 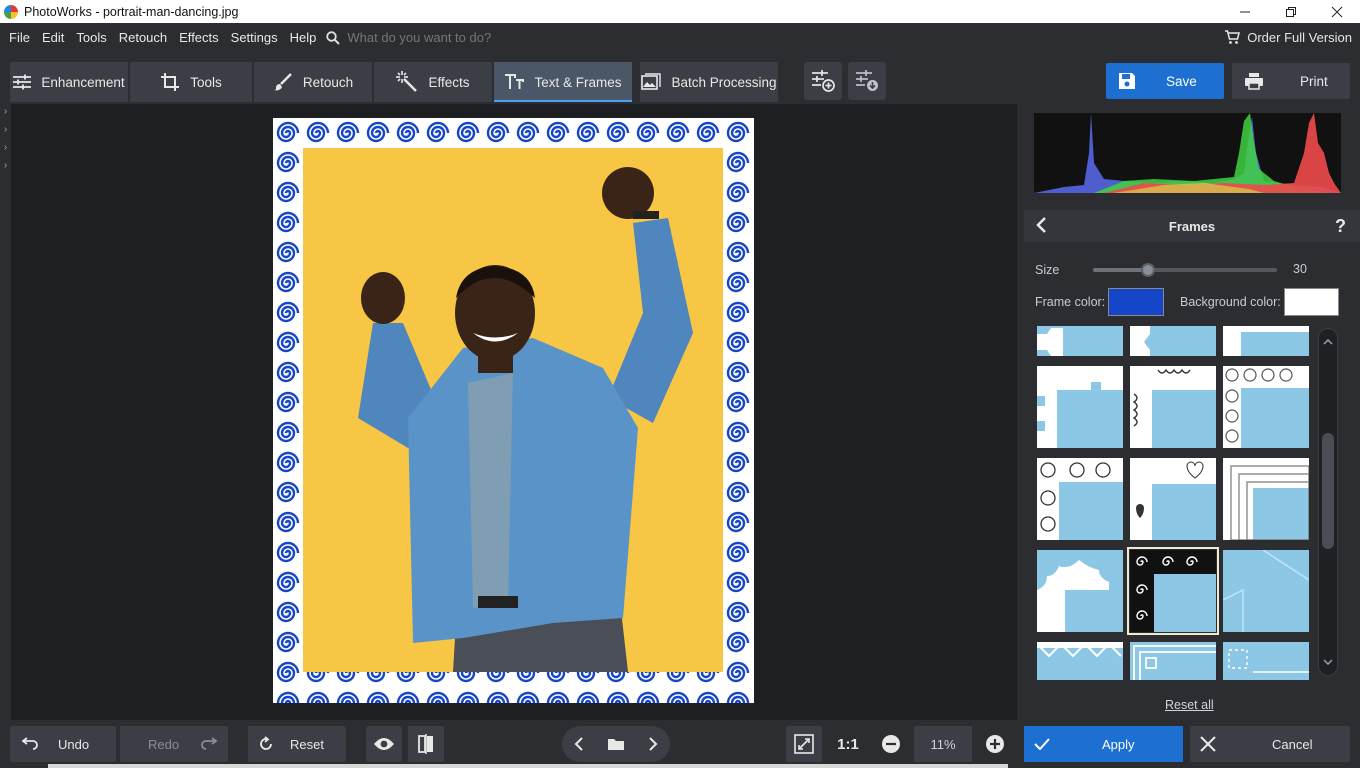 I want to click on magic-wand-icon, so click(x=407, y=81).